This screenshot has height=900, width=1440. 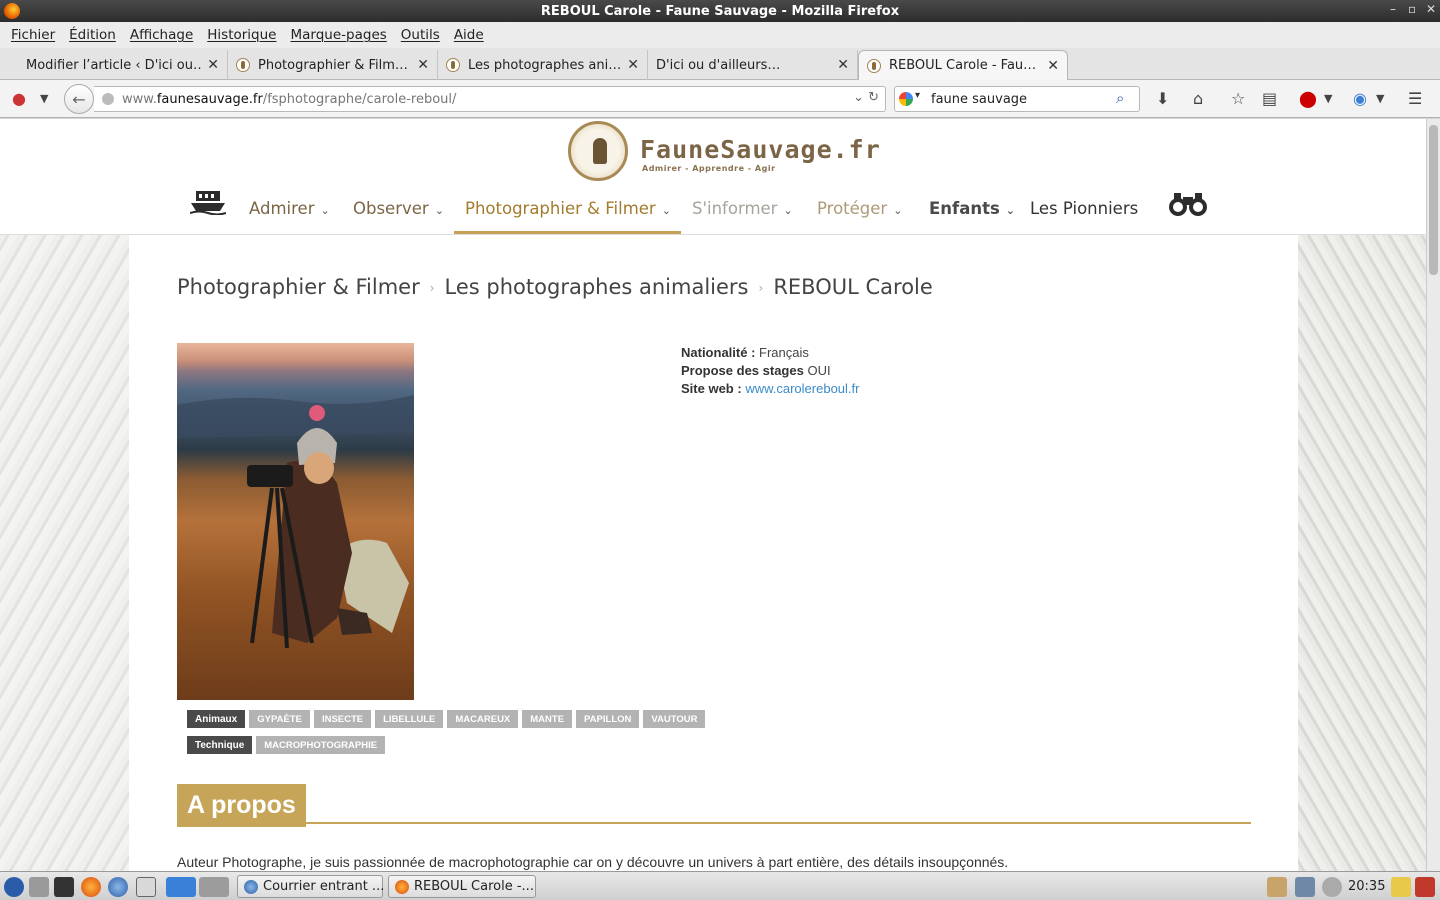 I want to click on addon-icon: ◉, so click(x=1360, y=98).